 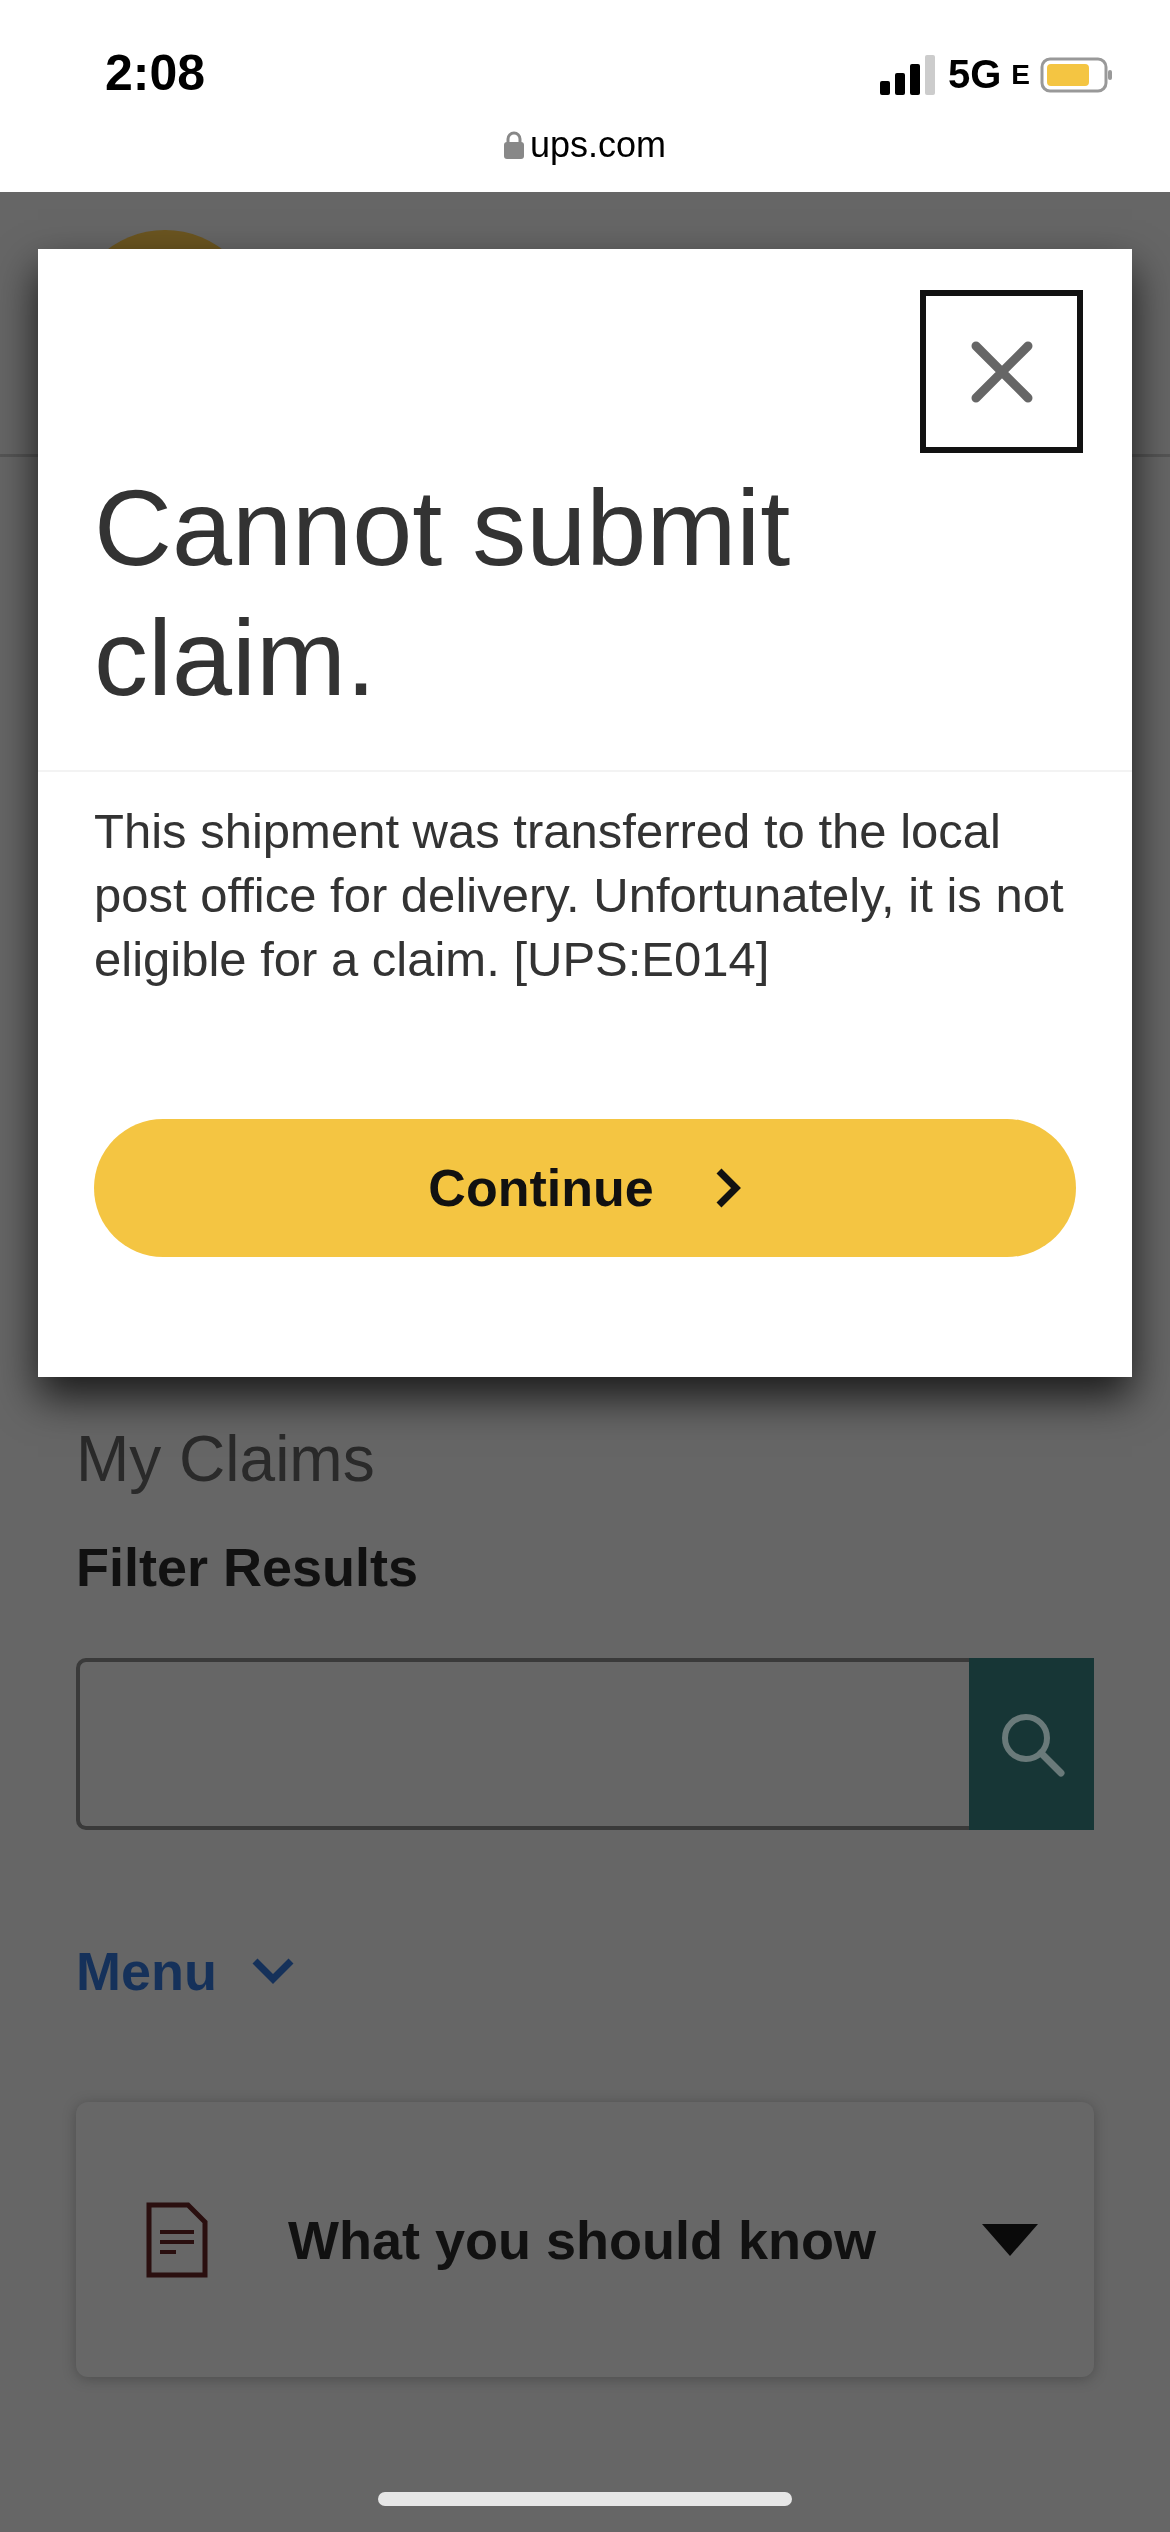 What do you see at coordinates (522, 1744) in the screenshot?
I see `search-field` at bounding box center [522, 1744].